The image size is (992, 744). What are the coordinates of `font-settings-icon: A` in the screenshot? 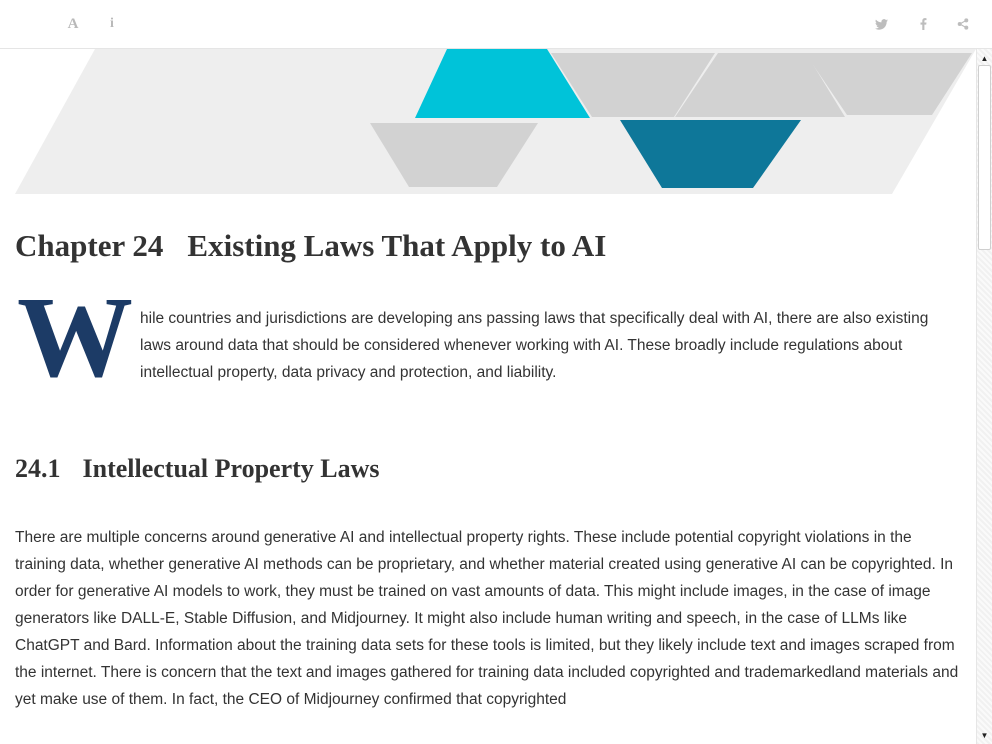 It's located at (73, 24).